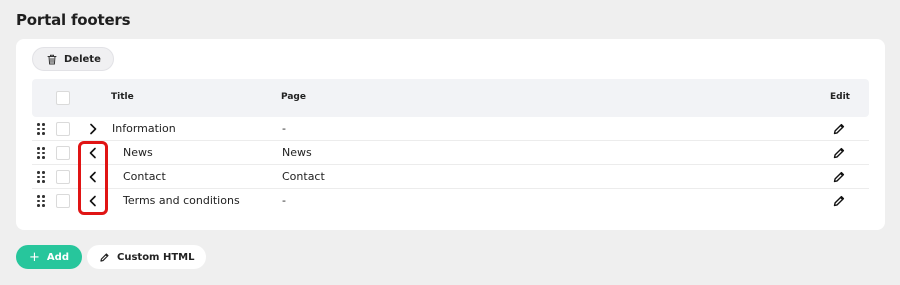 The height and width of the screenshot is (285, 900). What do you see at coordinates (144, 176) in the screenshot?
I see `row-title: Contact` at bounding box center [144, 176].